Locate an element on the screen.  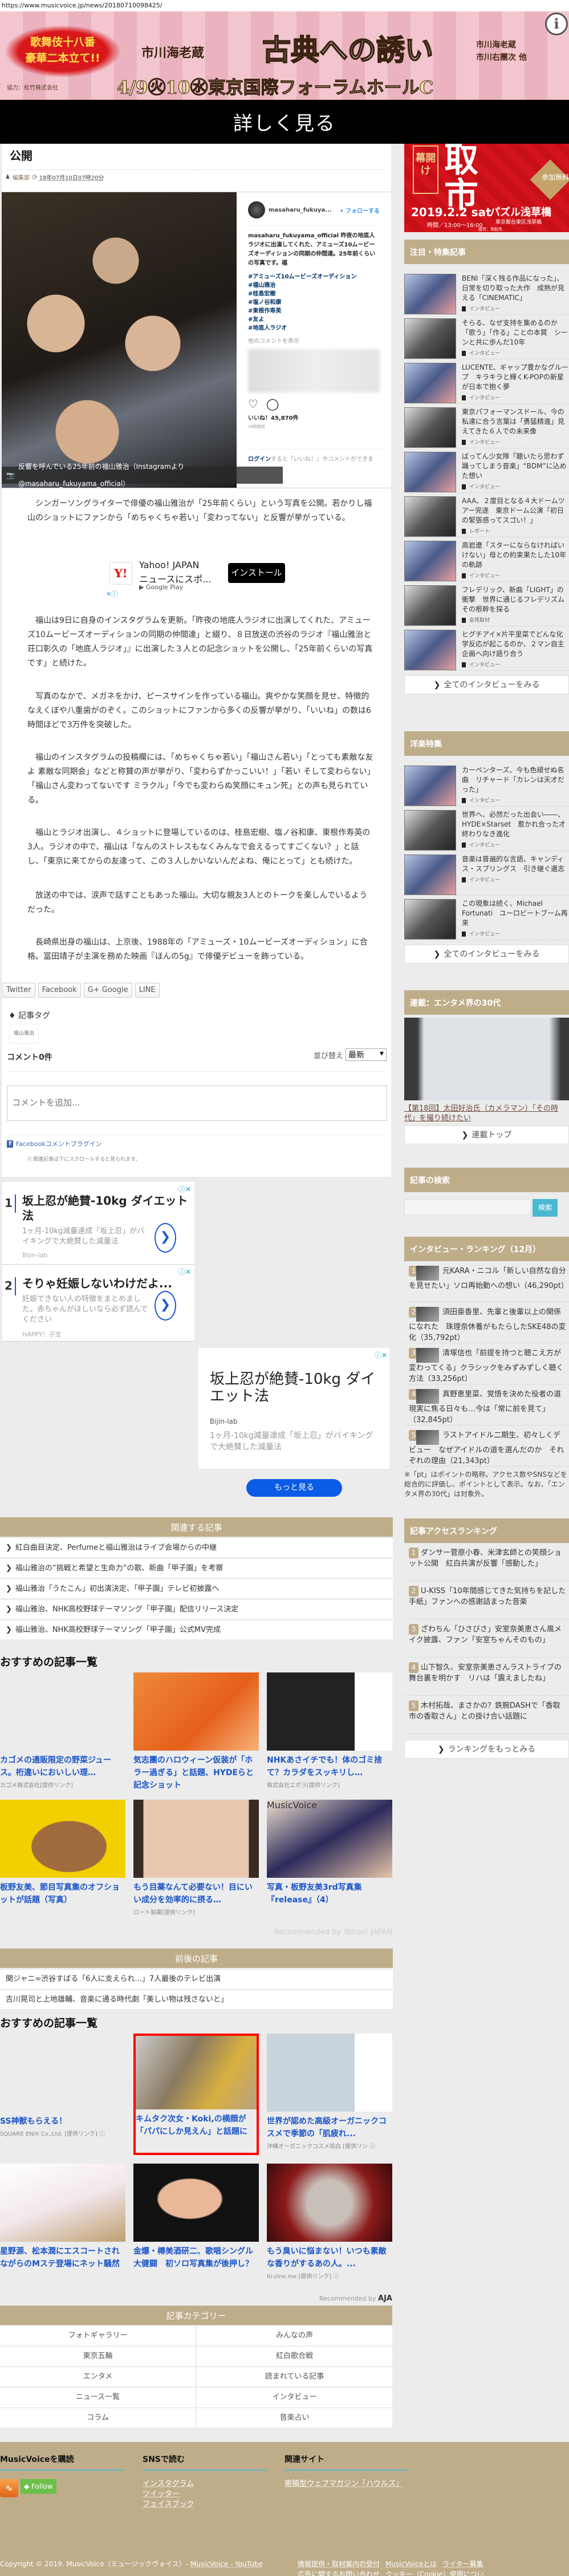
recommend-card: カゴメの通販限定の野菜ジュース。桁違いにおいしい理… カゴメ株式会社[提供リンク] is located at coordinates (62, 1730).